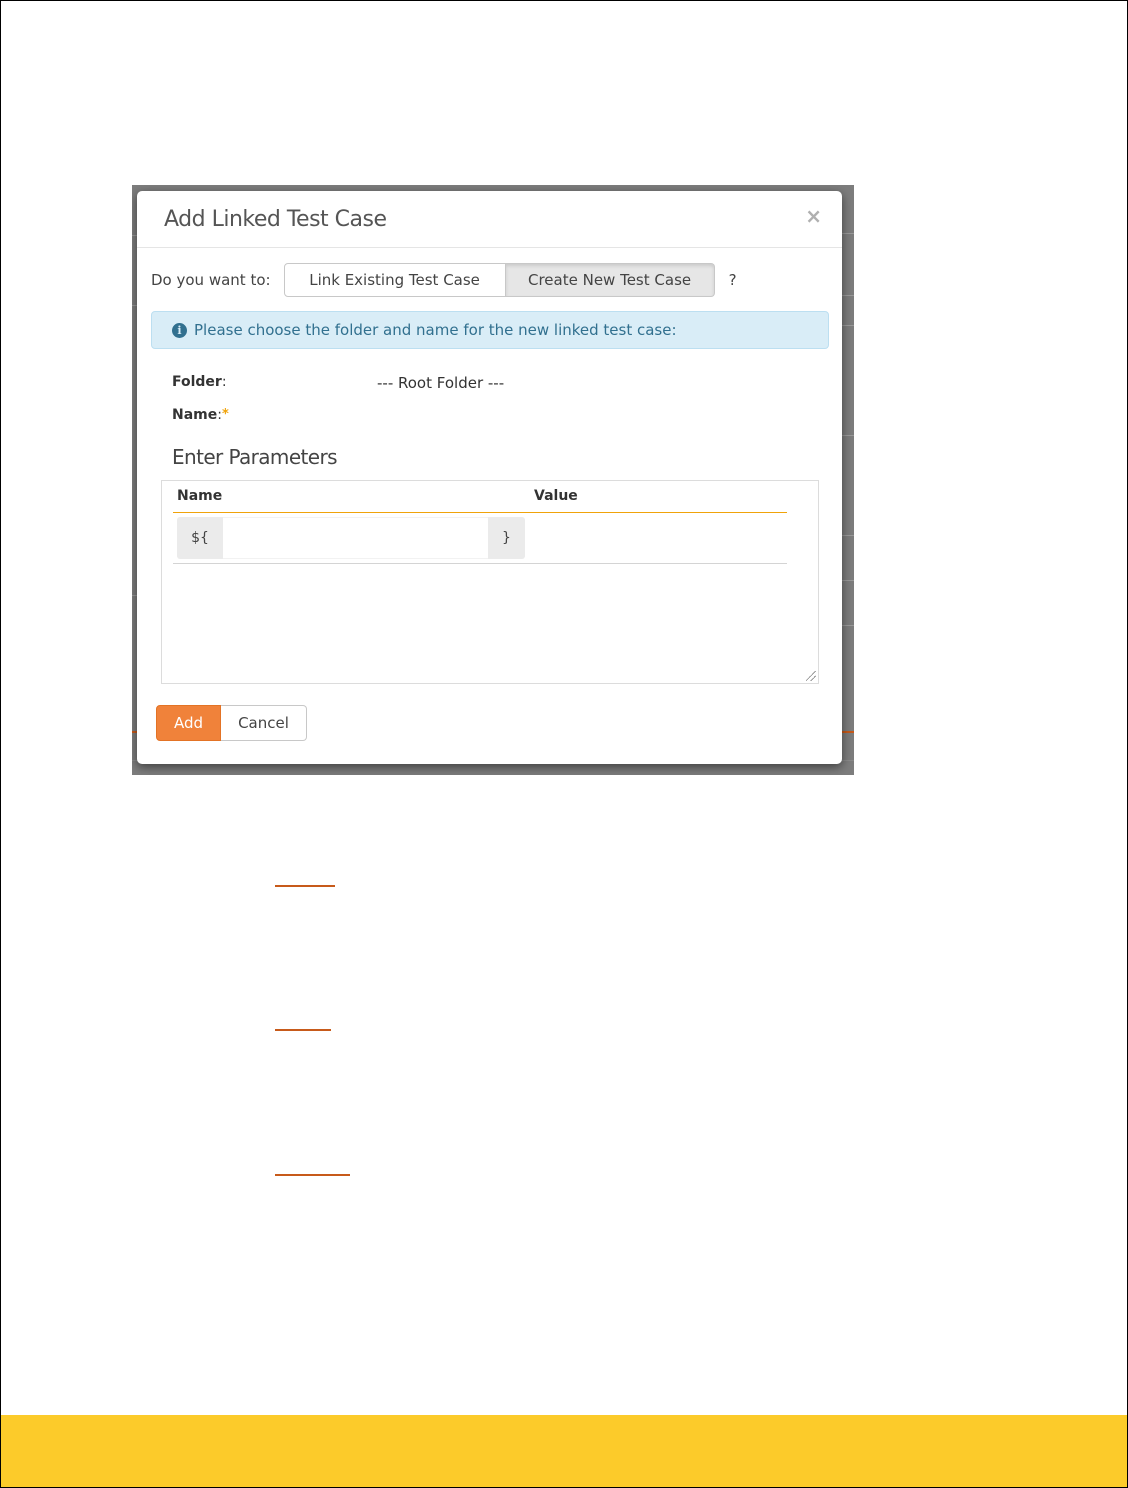 This screenshot has width=1128, height=1488. What do you see at coordinates (355, 538) in the screenshot?
I see `parameter-name-input` at bounding box center [355, 538].